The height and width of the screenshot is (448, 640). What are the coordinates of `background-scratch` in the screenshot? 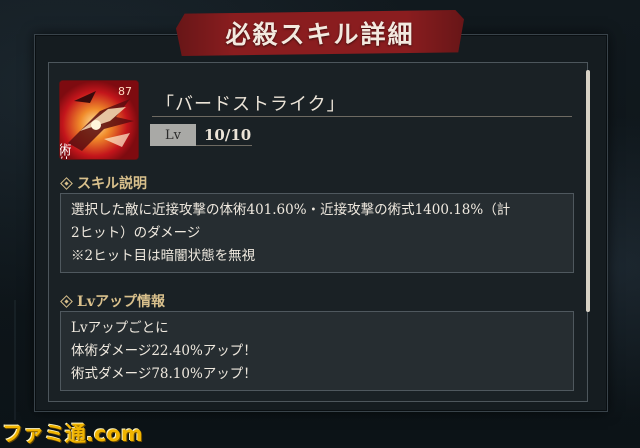 It's located at (15, 360).